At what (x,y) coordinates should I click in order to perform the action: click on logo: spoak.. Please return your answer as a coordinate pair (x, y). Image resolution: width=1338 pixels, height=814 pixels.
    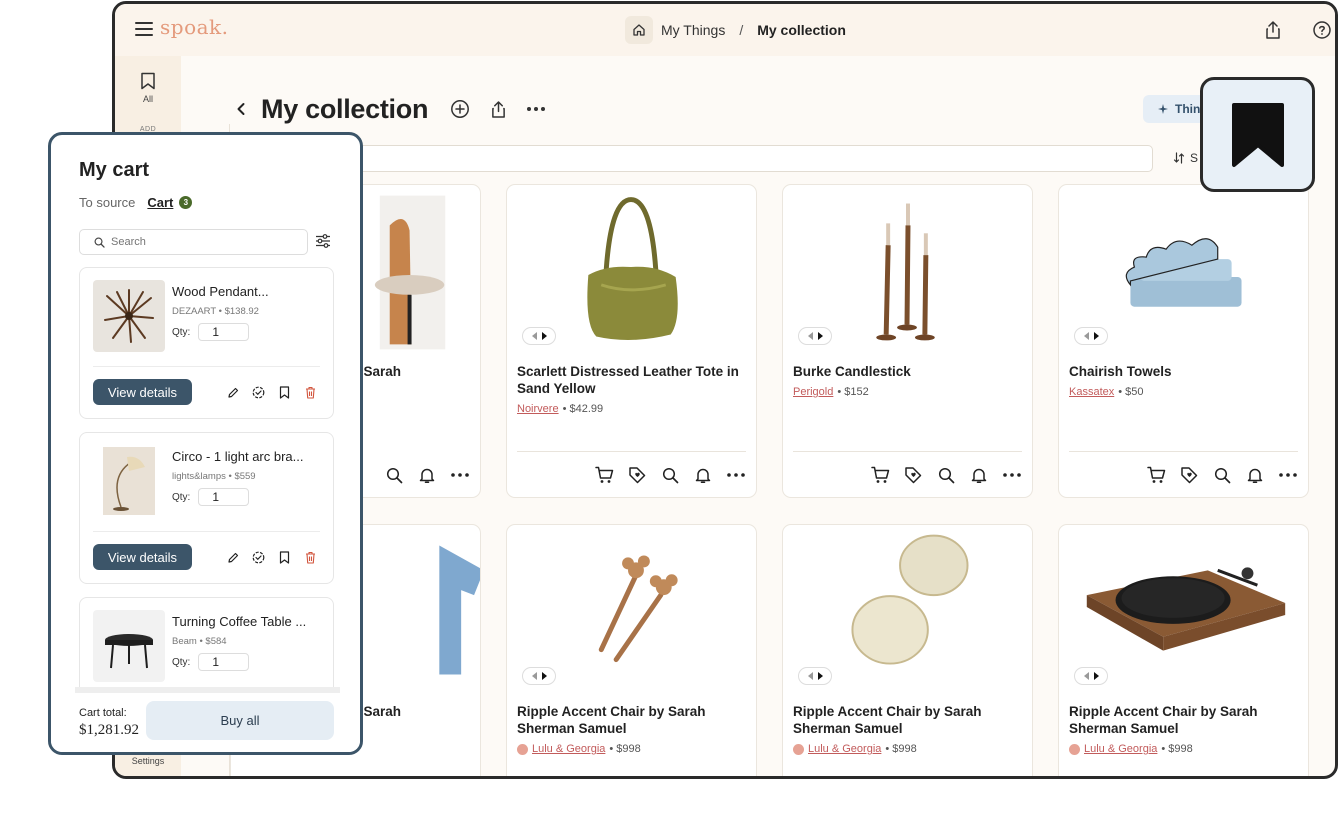
    Looking at the image, I should click on (194, 27).